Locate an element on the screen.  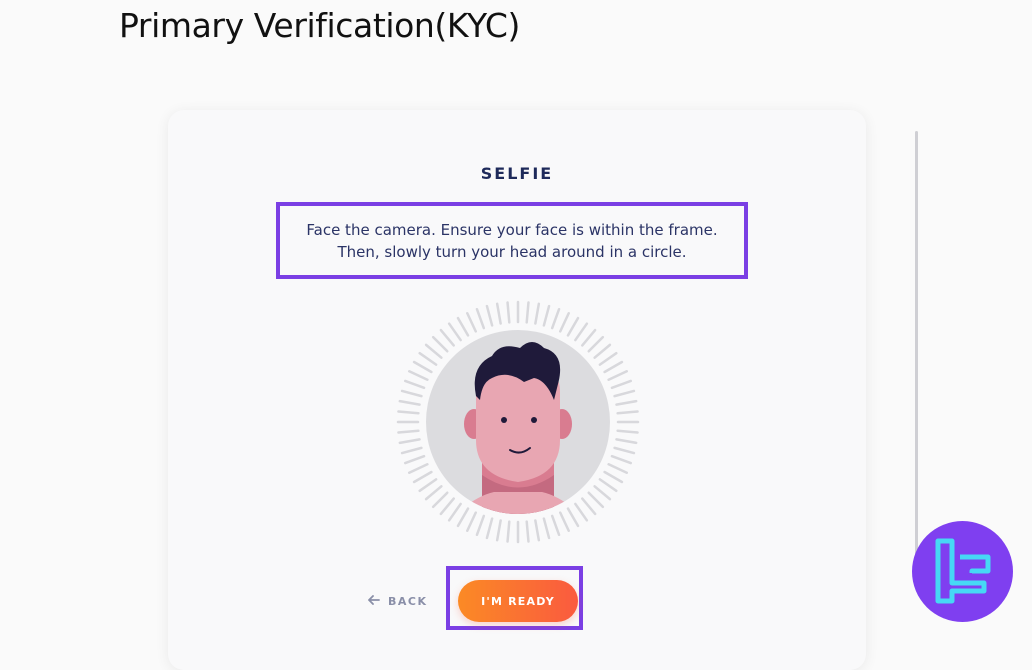
logo-icon is located at coordinates (963, 571).